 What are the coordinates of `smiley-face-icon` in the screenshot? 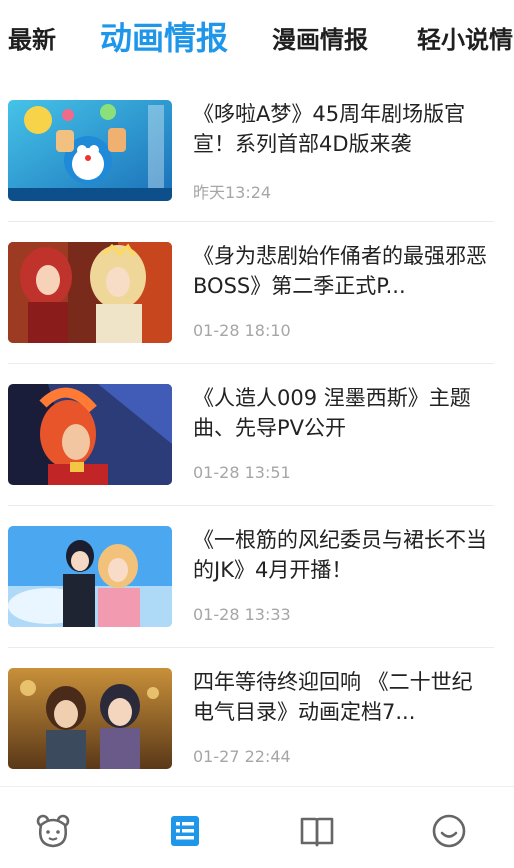 It's located at (449, 831).